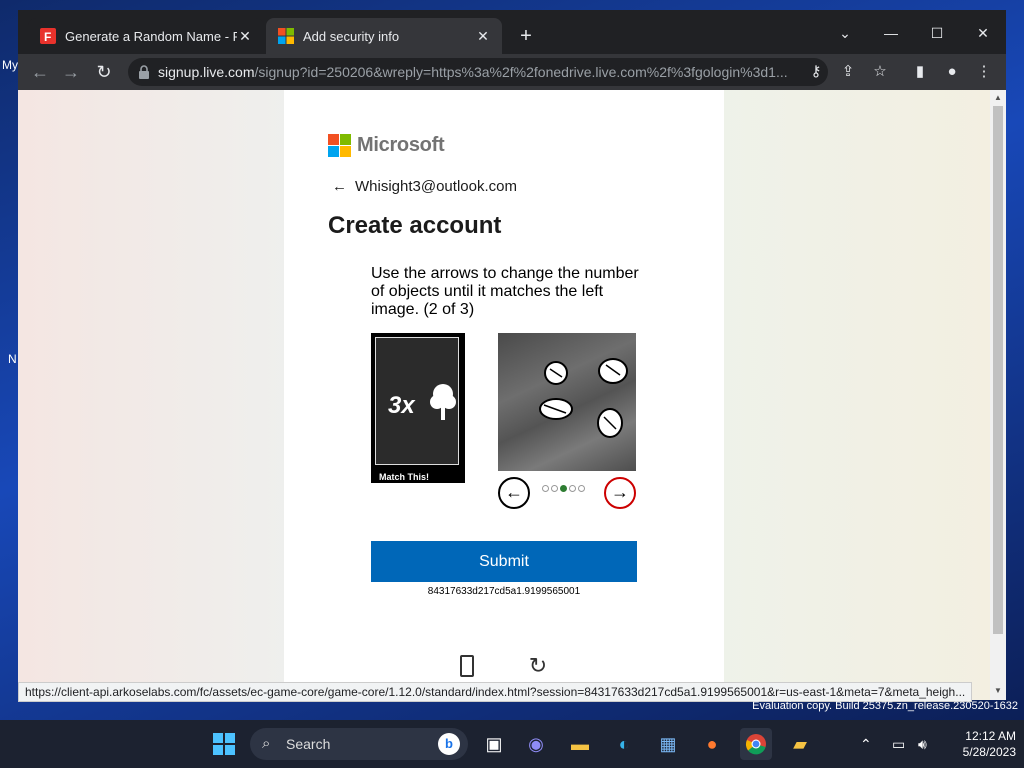 The image size is (1024, 768). Describe the element at coordinates (583, 398) in the screenshot. I see `object-icons` at that location.